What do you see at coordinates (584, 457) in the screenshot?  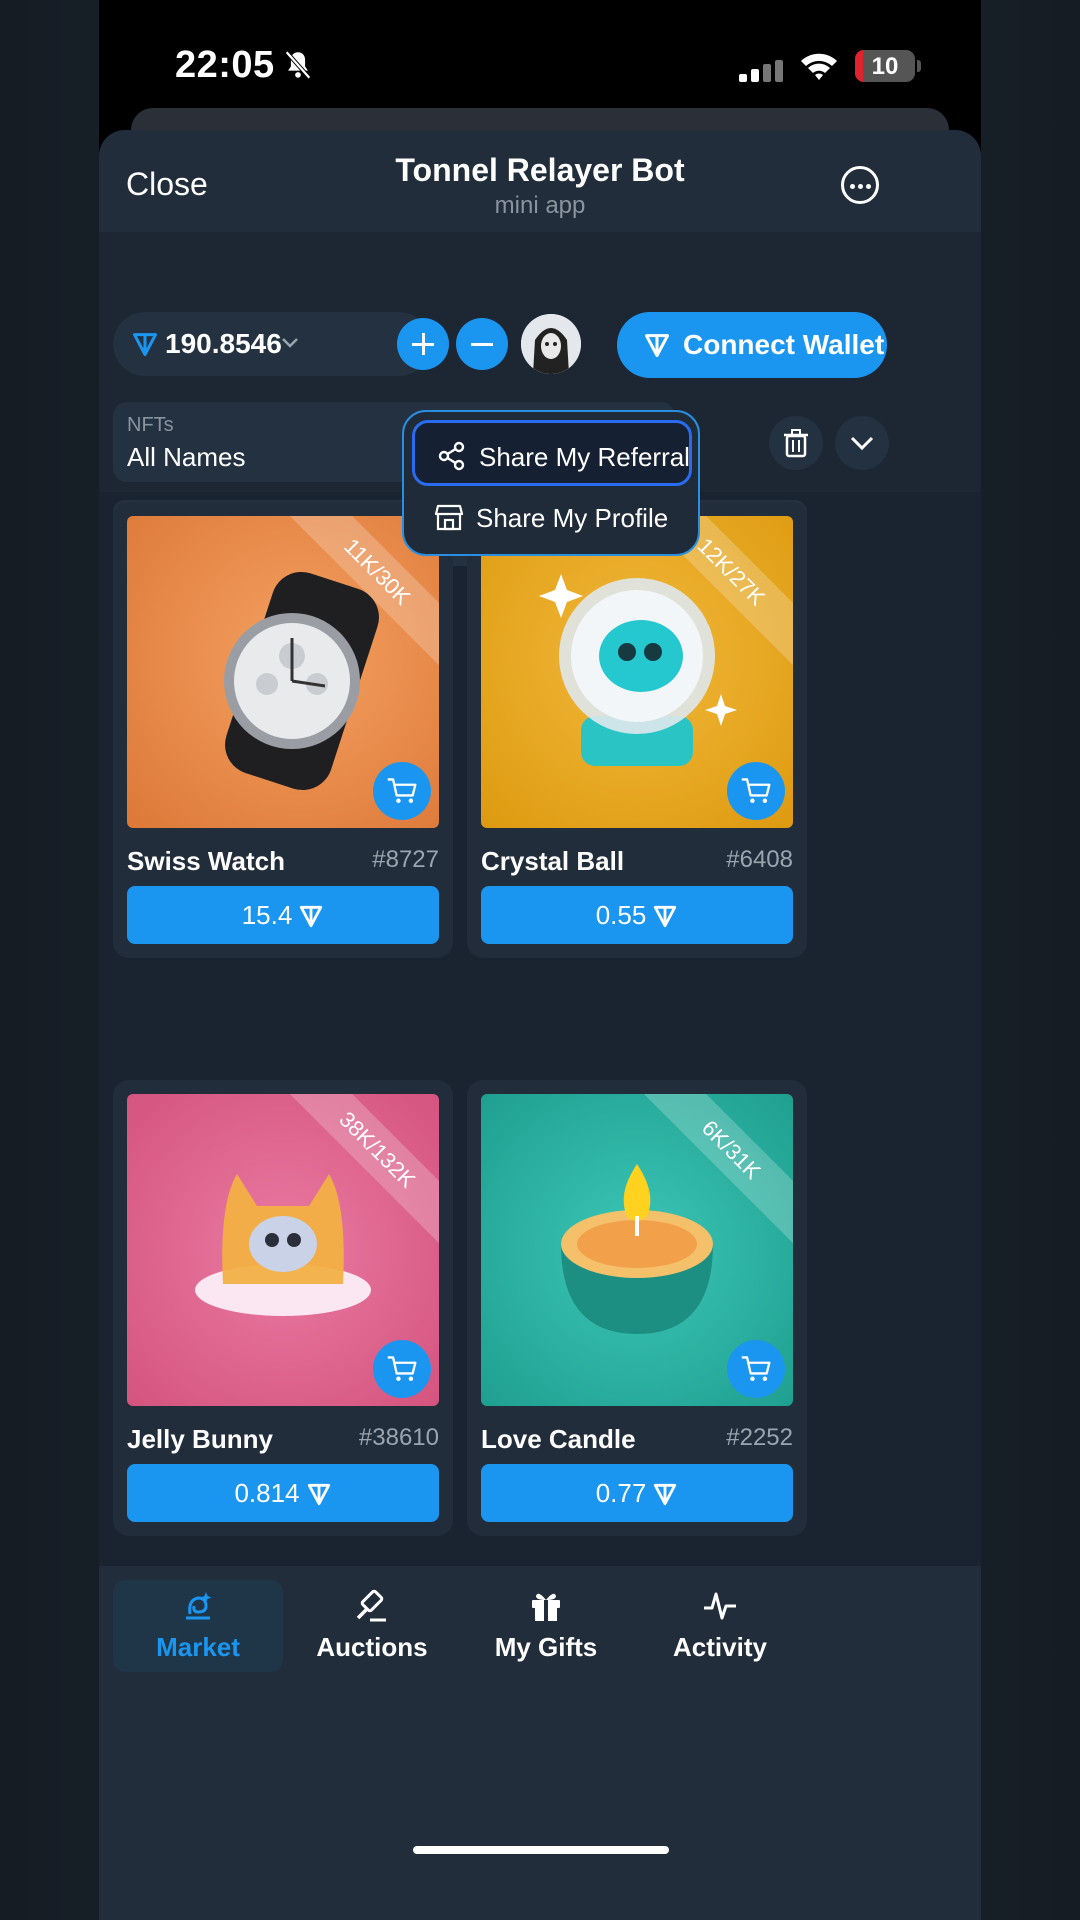 I see `menu-item-label: Share My Referral` at bounding box center [584, 457].